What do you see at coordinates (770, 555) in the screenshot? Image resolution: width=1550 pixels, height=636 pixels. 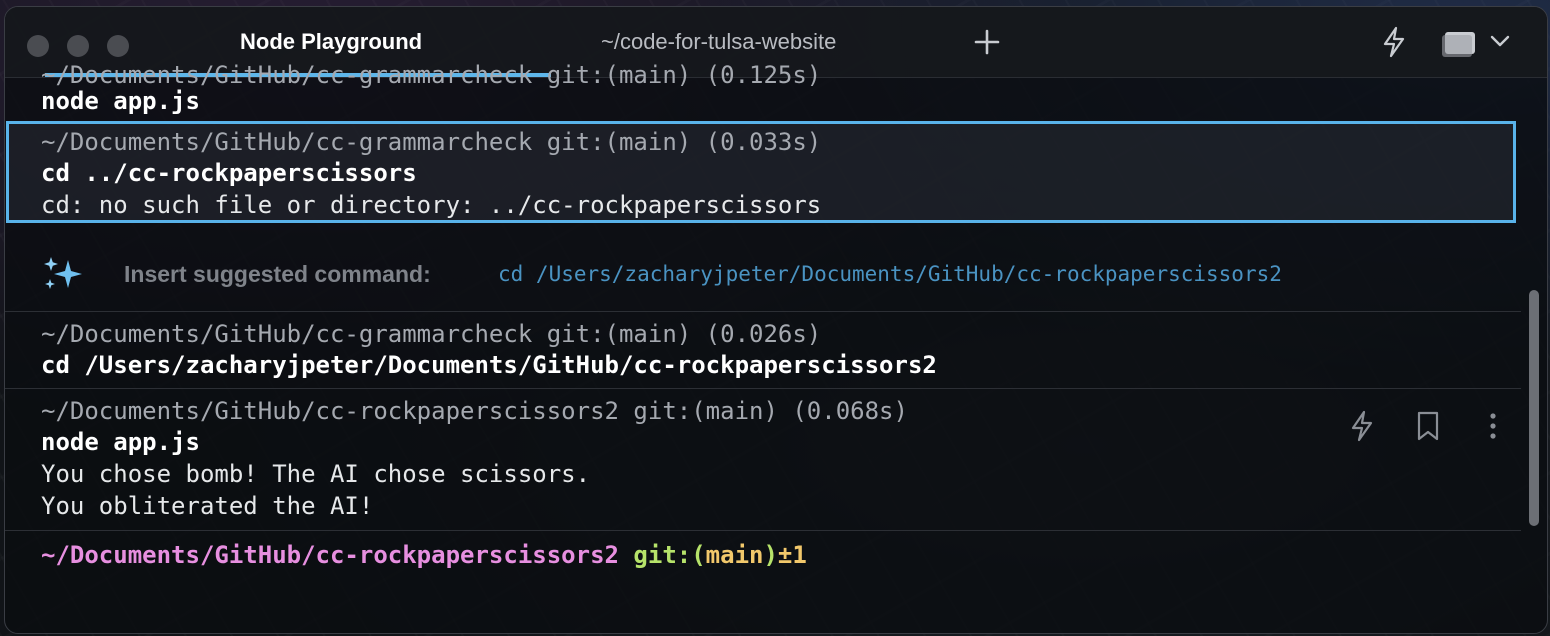 I see `prompt-git-close: )` at bounding box center [770, 555].